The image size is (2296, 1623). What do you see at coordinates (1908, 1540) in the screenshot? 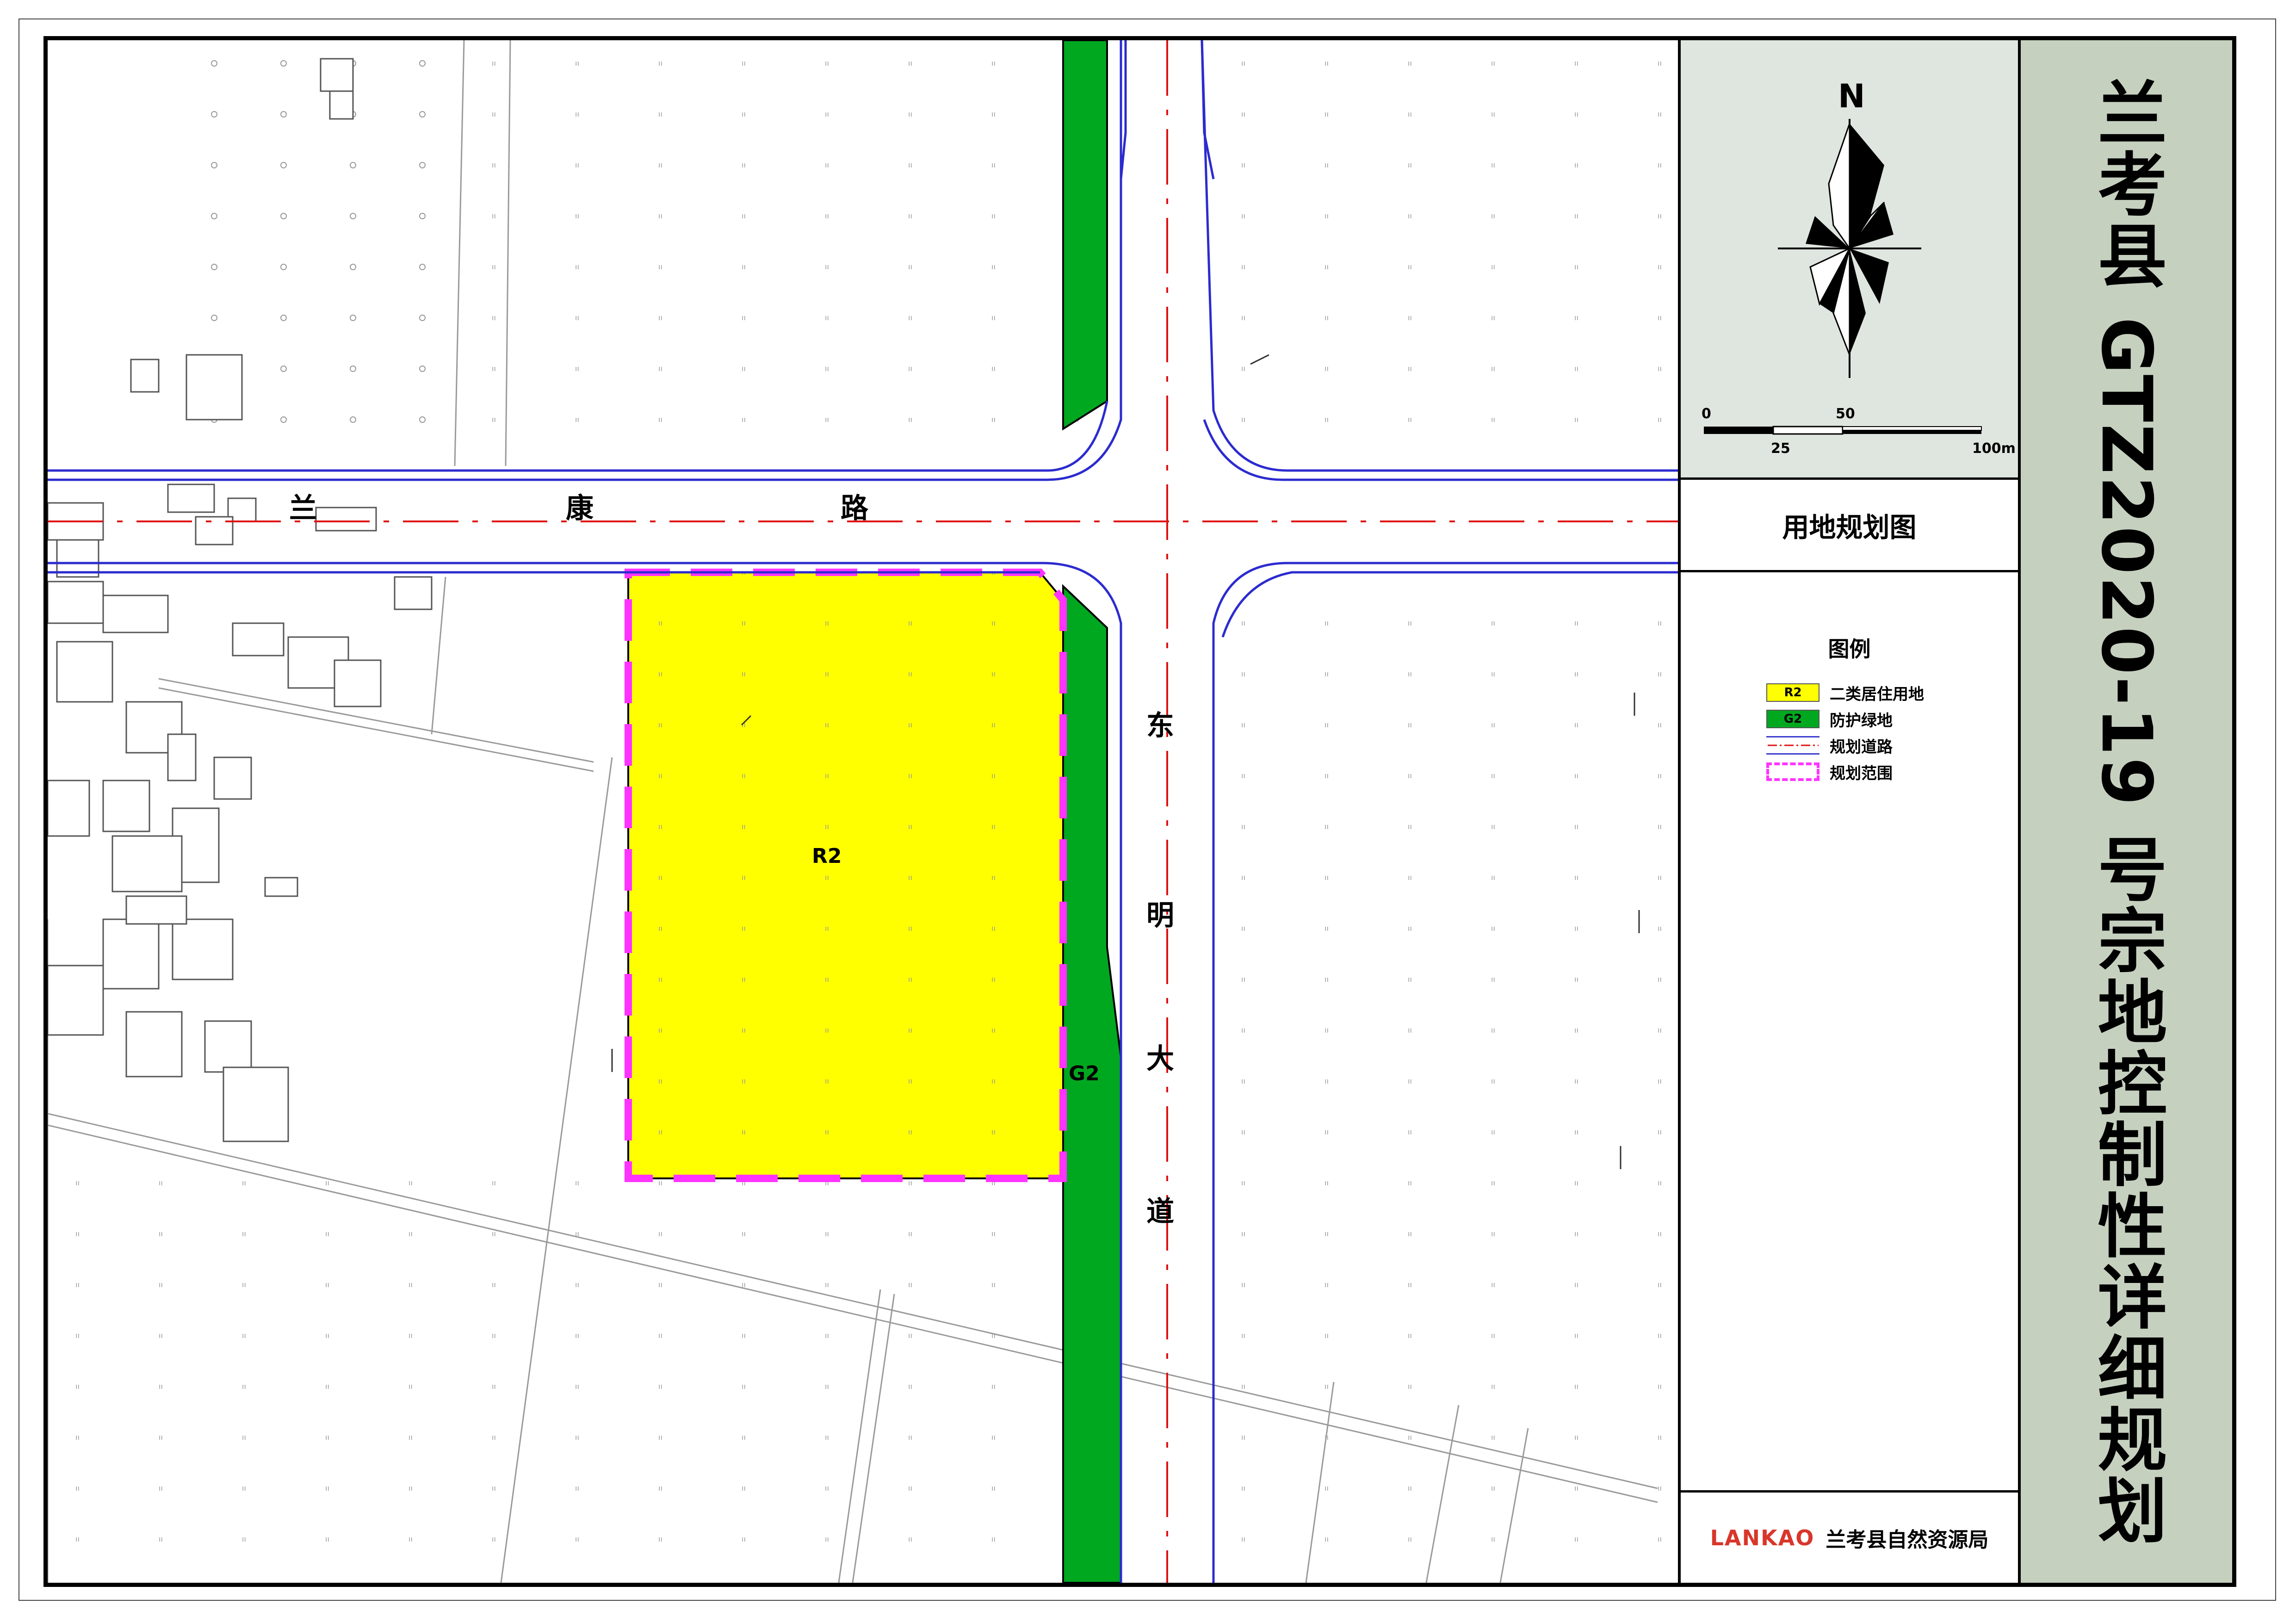
I see `org-name: 兰考县自然资源局` at bounding box center [1908, 1540].